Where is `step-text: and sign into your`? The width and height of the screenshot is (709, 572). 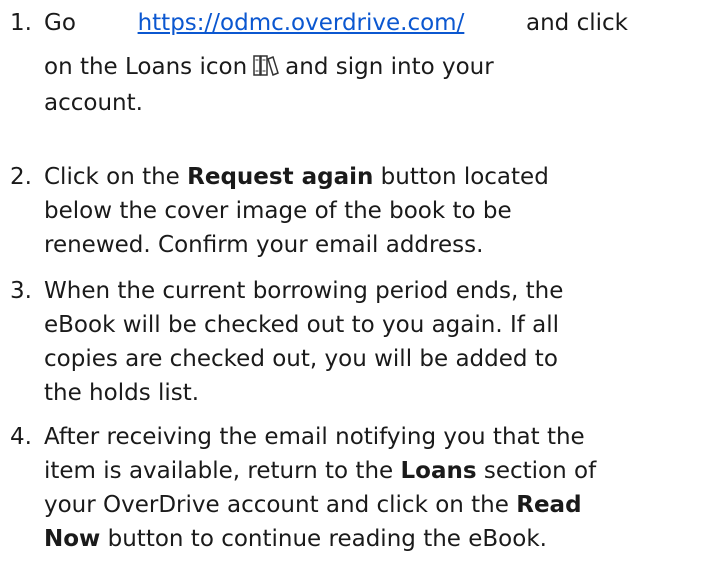
step-text: and sign into your is located at coordinates (389, 67).